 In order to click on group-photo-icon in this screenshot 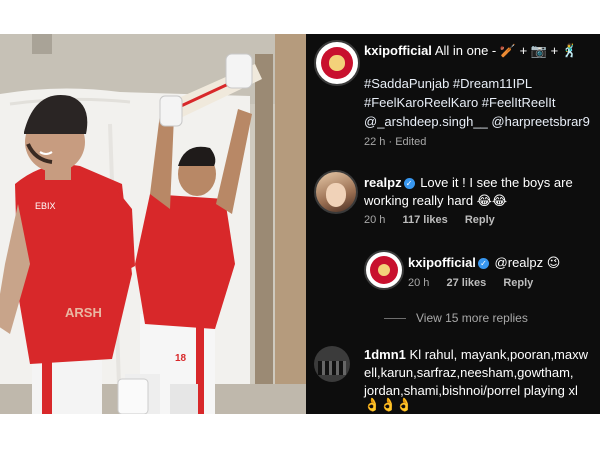, I will do `click(332, 368)`.